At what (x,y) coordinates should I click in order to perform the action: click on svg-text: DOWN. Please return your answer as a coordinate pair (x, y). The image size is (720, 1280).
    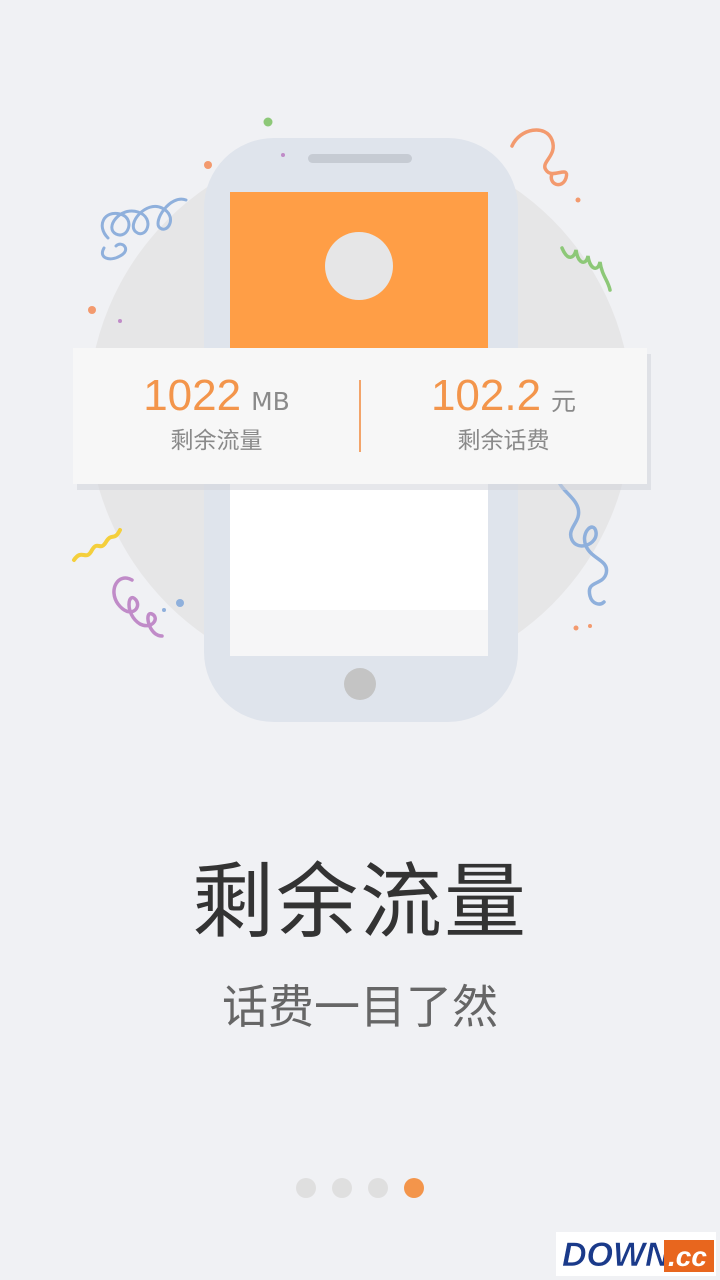
    Looking at the image, I should click on (616, 1255).